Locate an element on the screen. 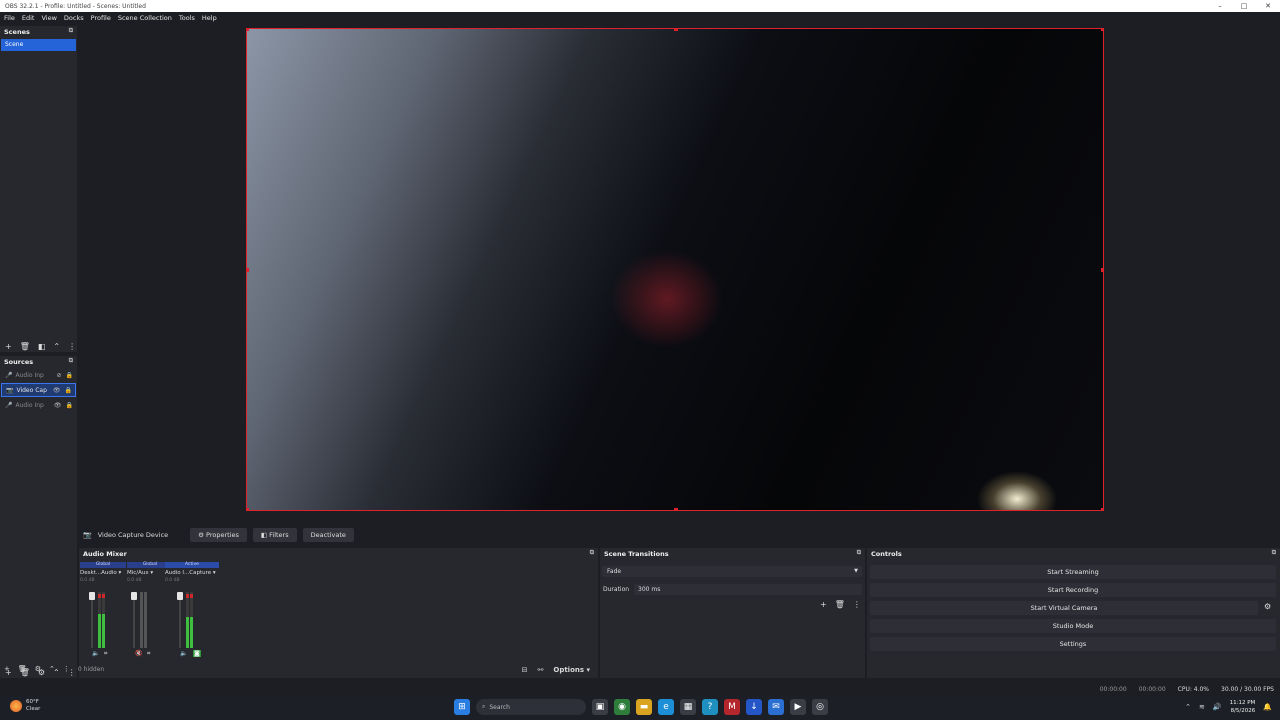  volume-icon: 🔊 is located at coordinates (1217, 707).